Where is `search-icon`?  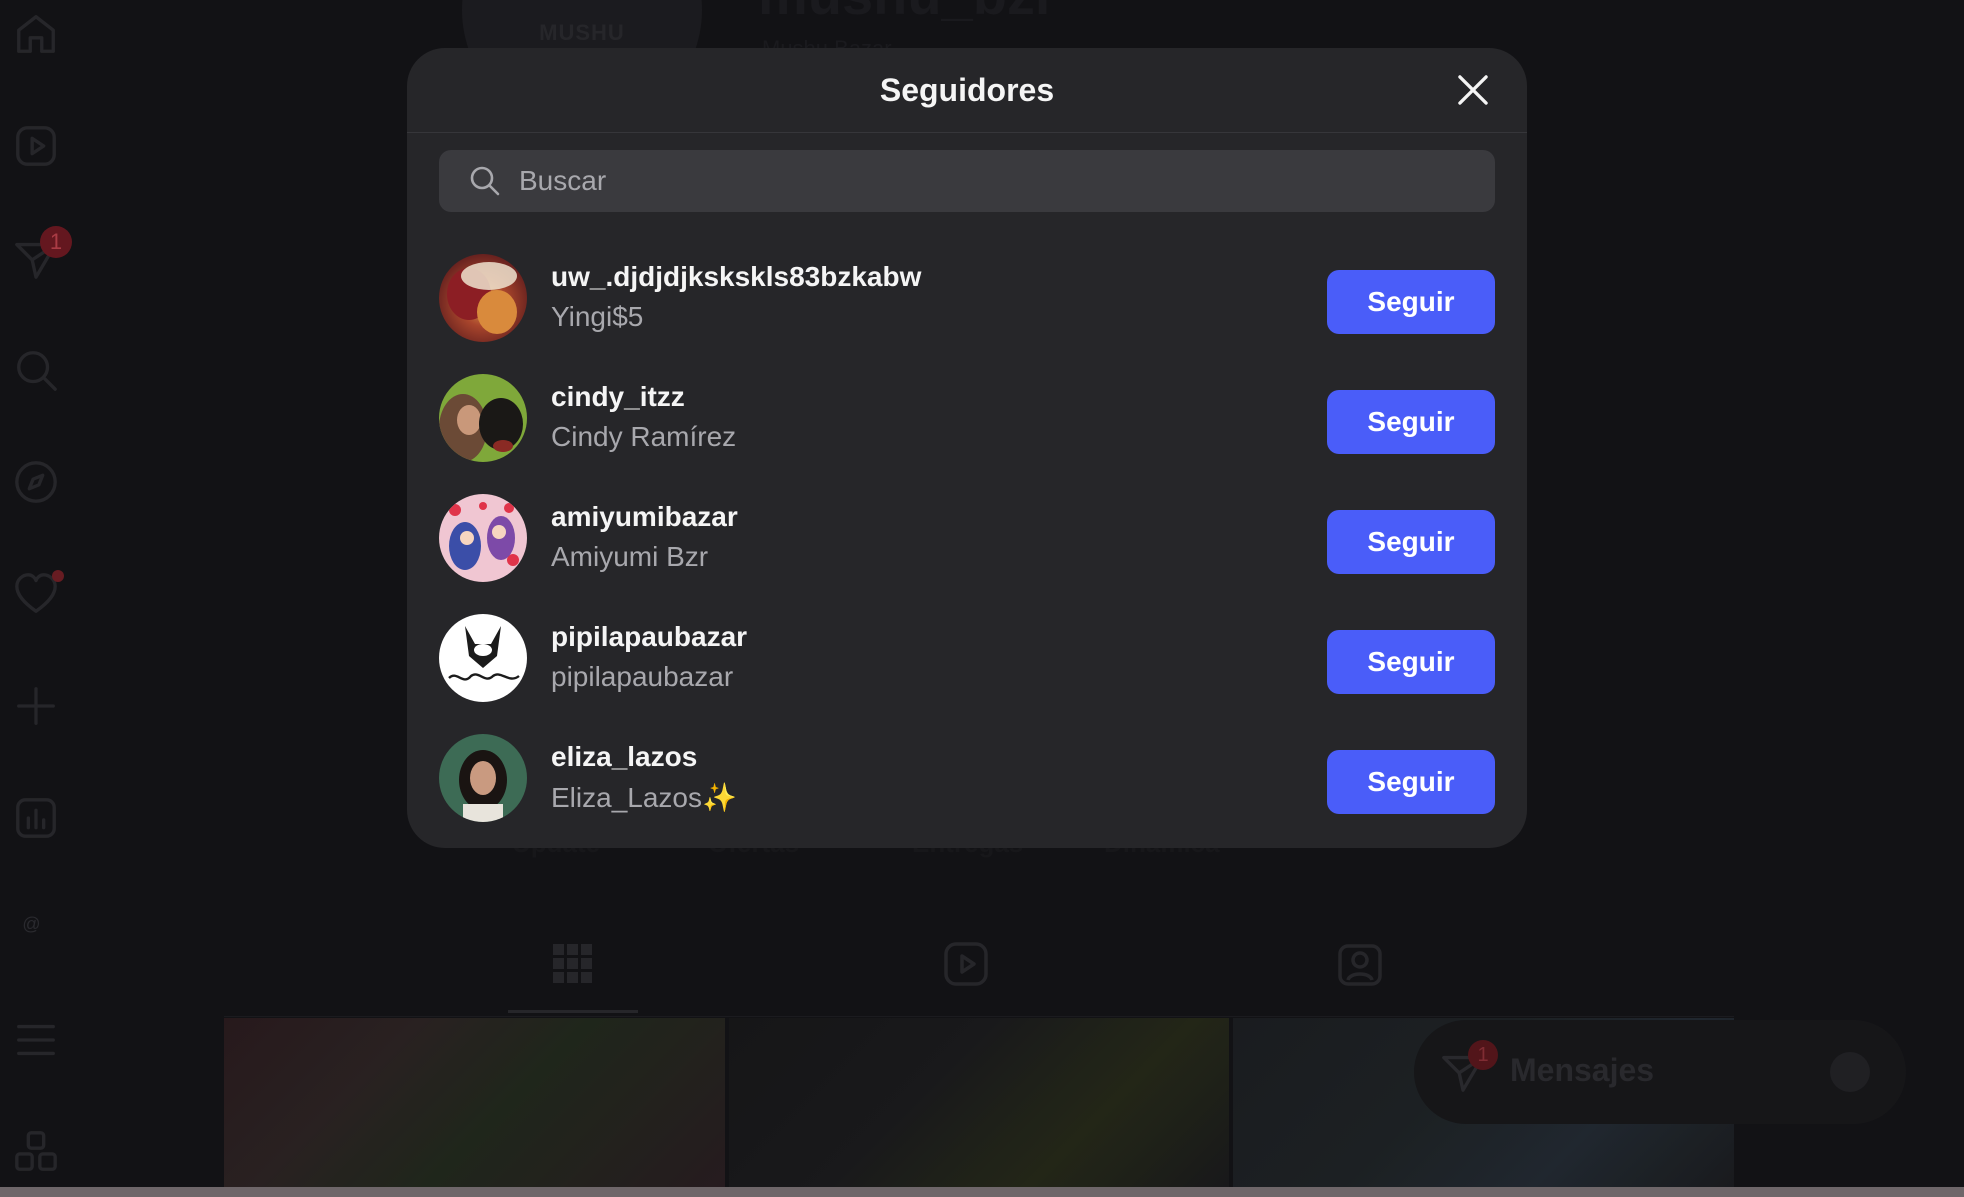
search-icon is located at coordinates (485, 181).